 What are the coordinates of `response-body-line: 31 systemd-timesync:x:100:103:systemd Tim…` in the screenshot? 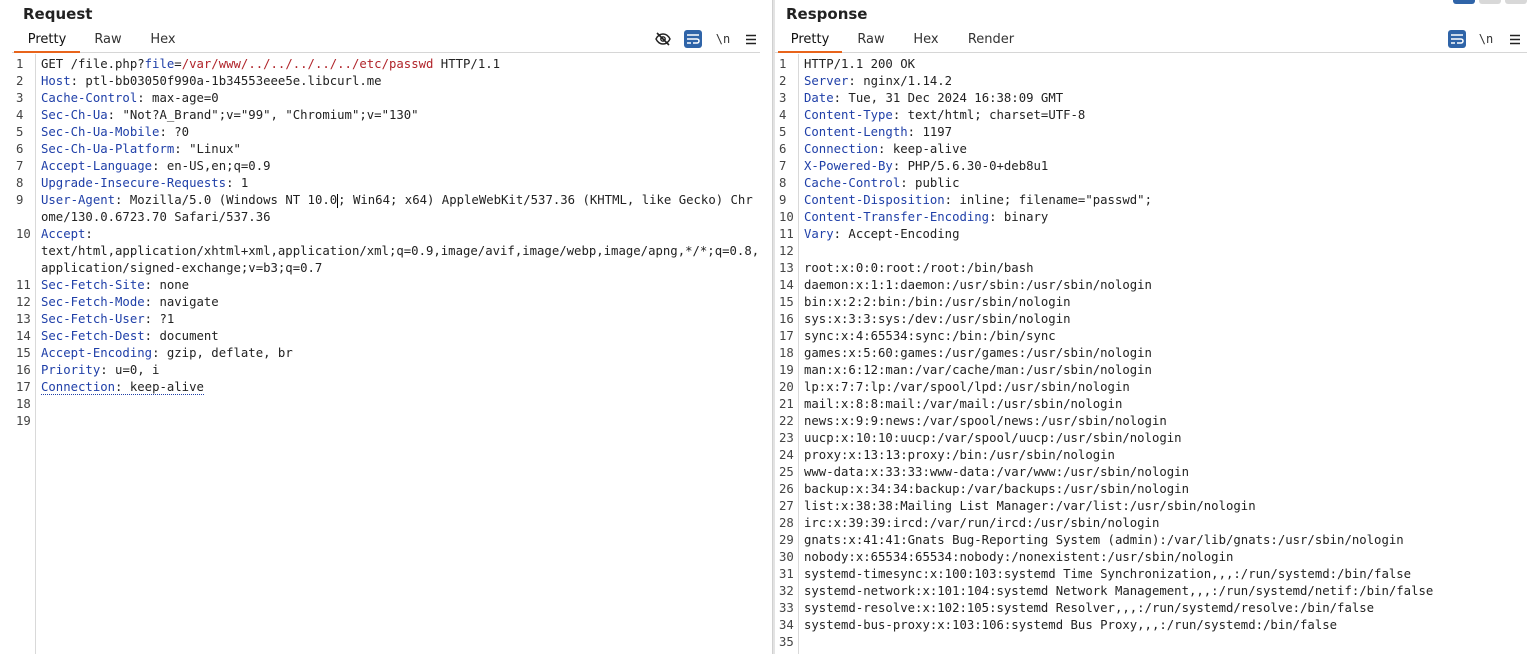 It's located at (1095, 574).